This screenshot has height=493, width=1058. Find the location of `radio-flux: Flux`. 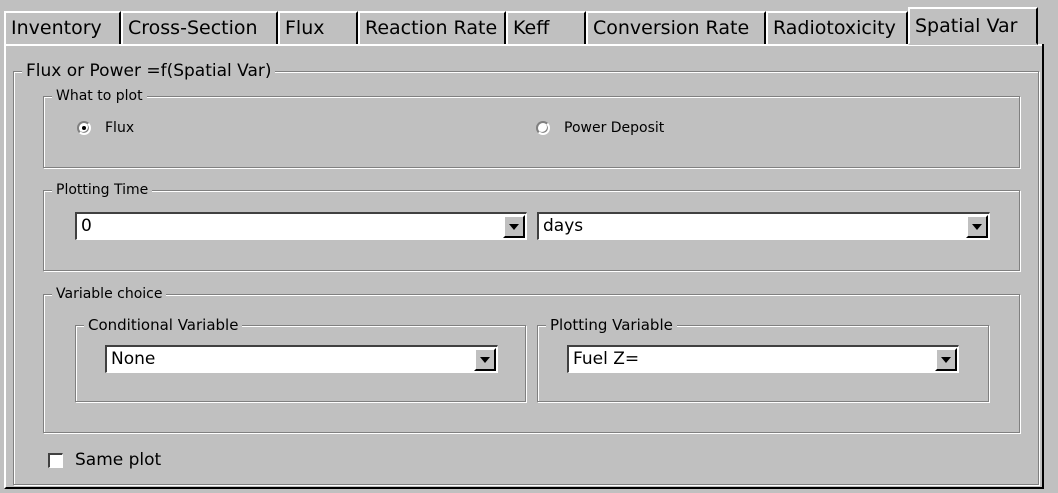

radio-flux: Flux is located at coordinates (105, 128).